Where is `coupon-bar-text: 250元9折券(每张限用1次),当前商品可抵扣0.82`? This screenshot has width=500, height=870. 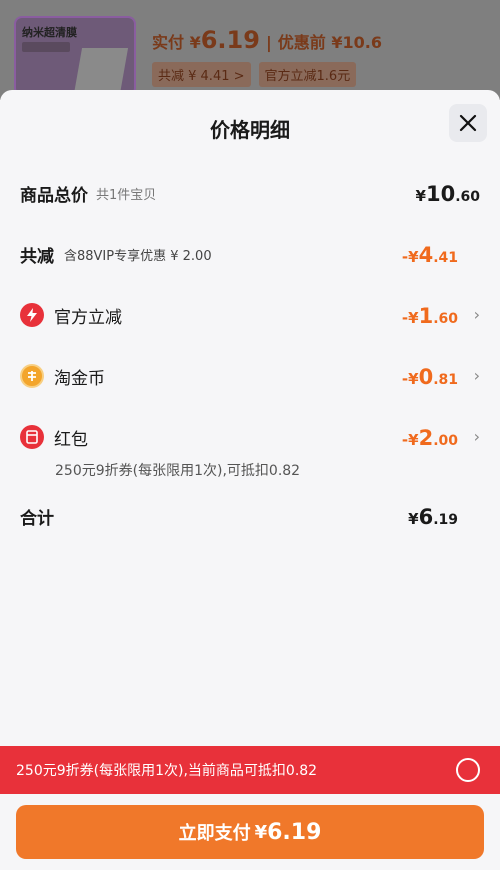
coupon-bar-text: 250元9折券(每张限用1次),当前商品可抵扣0.82 is located at coordinates (167, 771).